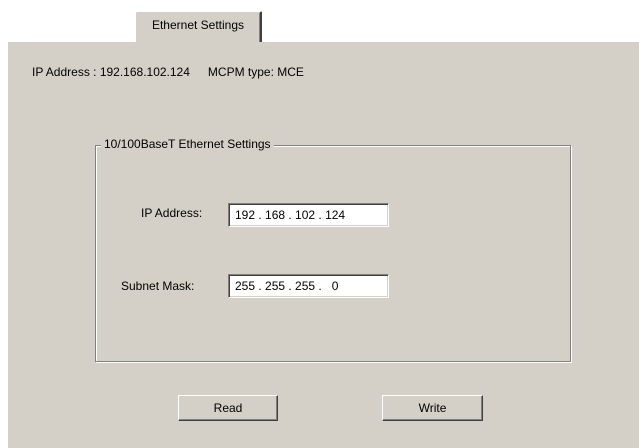 This screenshot has height=448, width=639. Describe the element at coordinates (308, 286) in the screenshot. I see `subnet-mask-input: 255 . 255 . 255 . 0` at that location.